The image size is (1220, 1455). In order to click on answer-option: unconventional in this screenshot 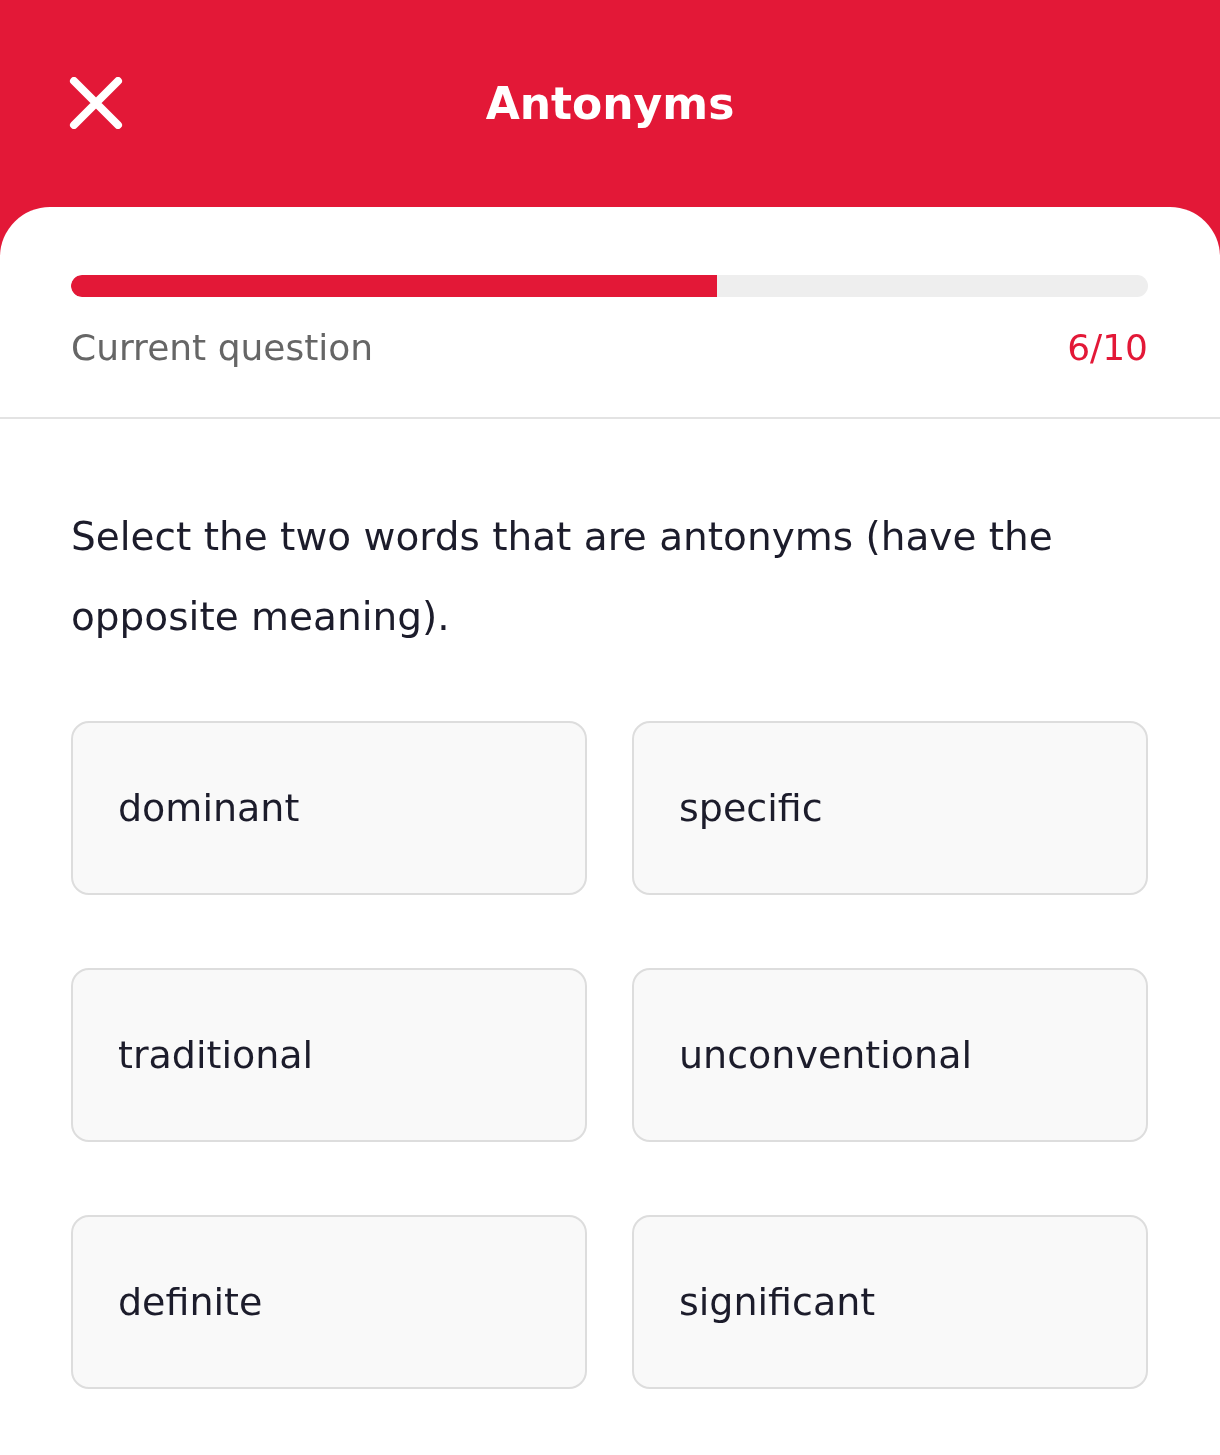, I will do `click(890, 1055)`.